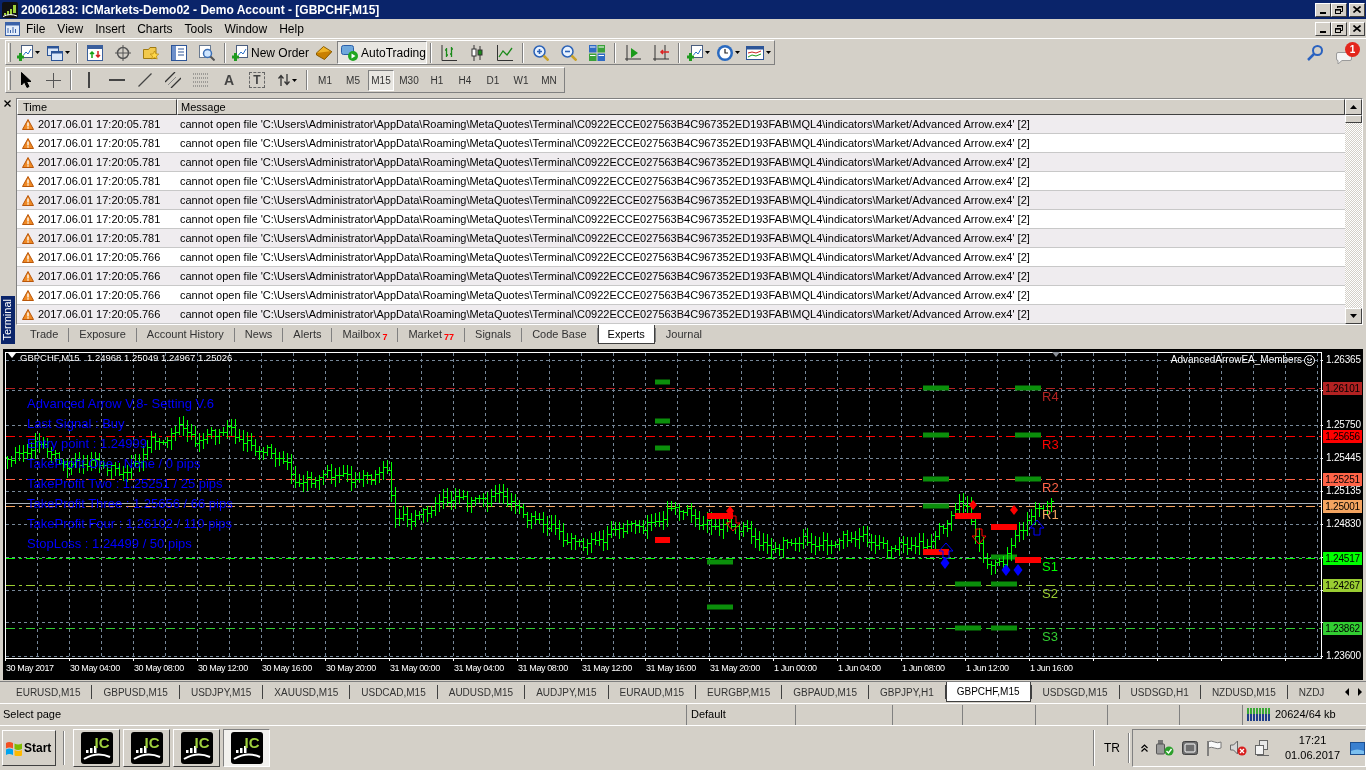 Image resolution: width=1366 pixels, height=770 pixels. Describe the element at coordinates (1353, 211) in the screenshot. I see `vertical-scrollbar` at that location.